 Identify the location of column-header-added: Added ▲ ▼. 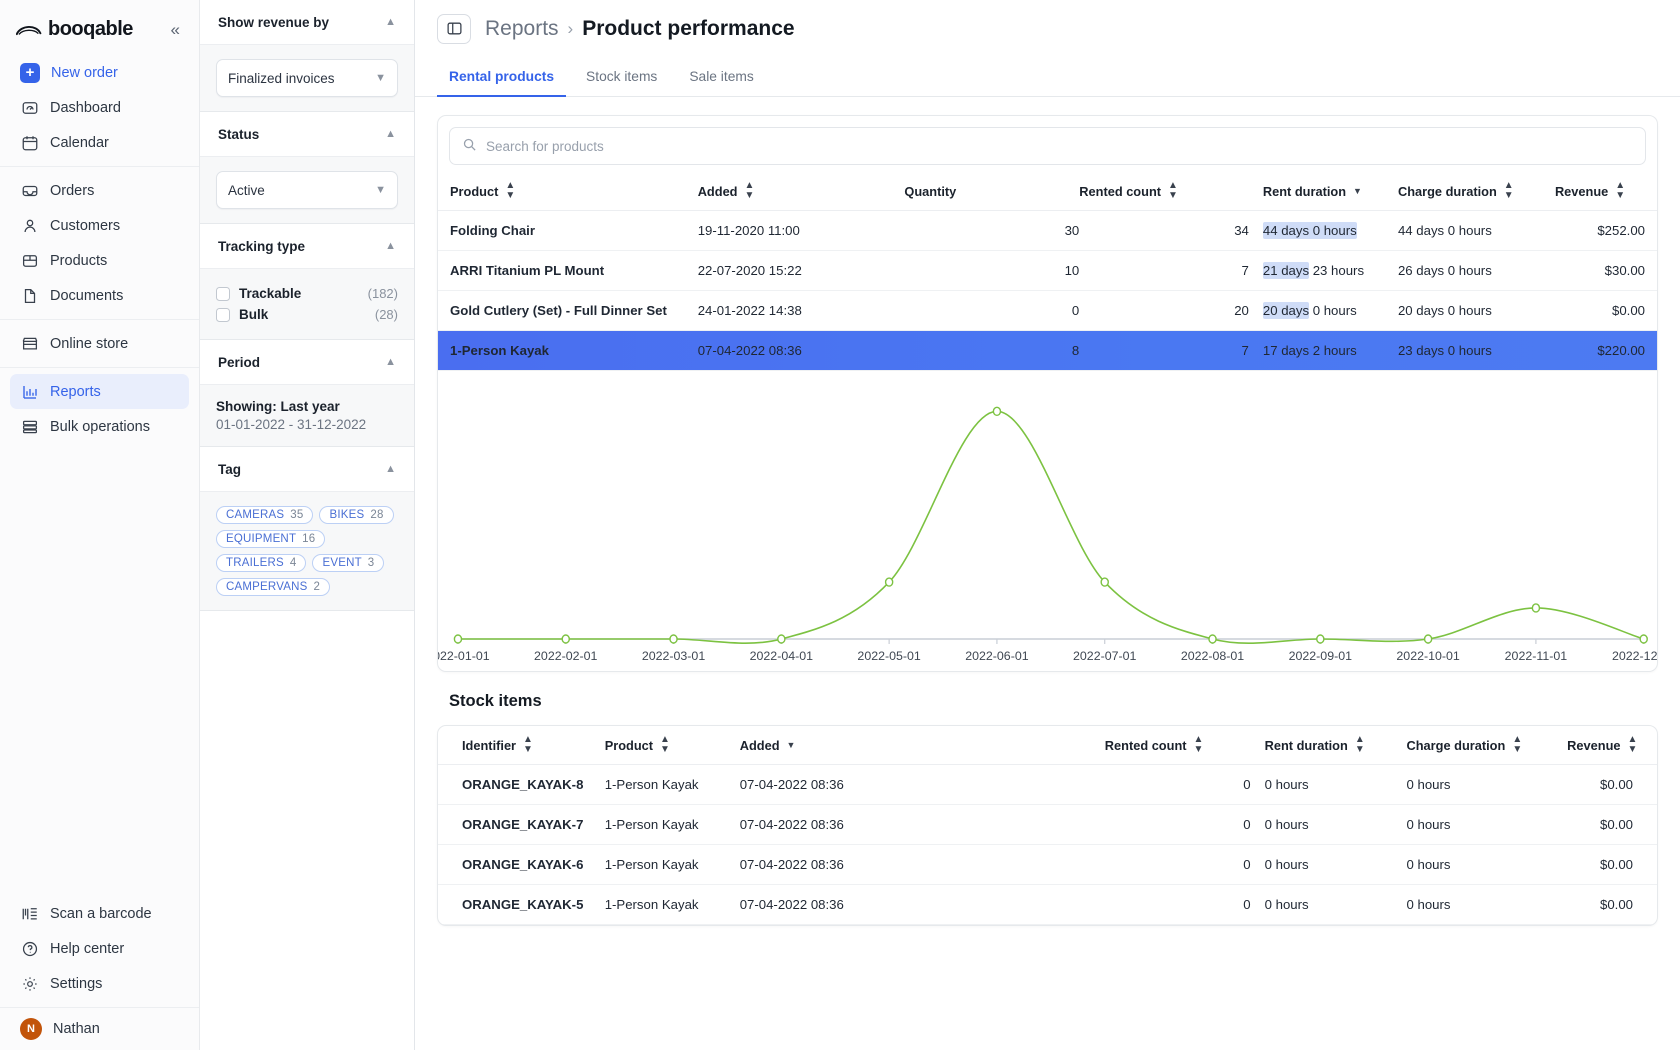
(801, 191).